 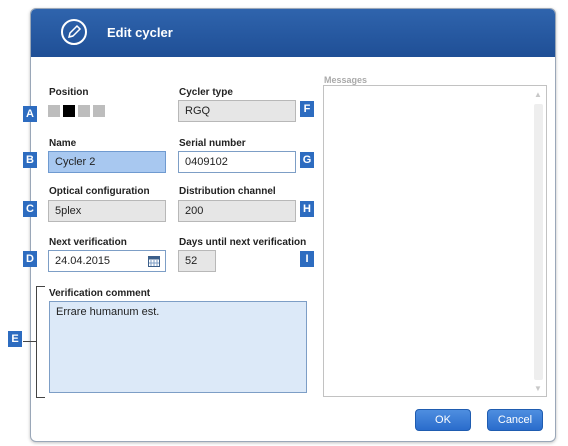 I want to click on marker-i: I, so click(x=307, y=259).